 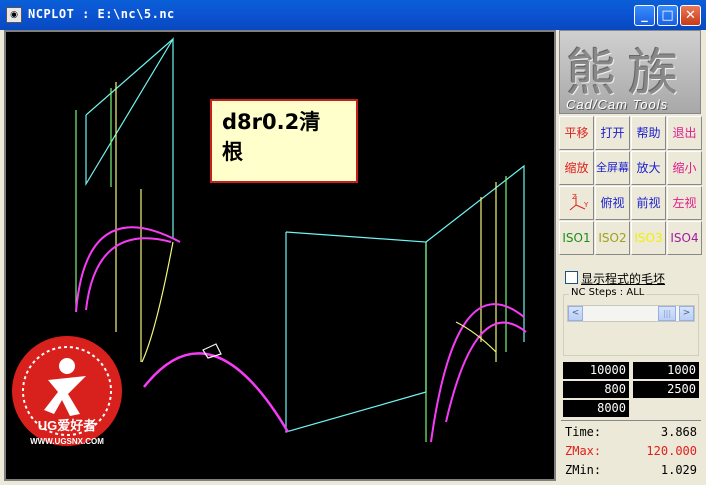 I want to click on stat-key: ZMin:, so click(x=583, y=470).